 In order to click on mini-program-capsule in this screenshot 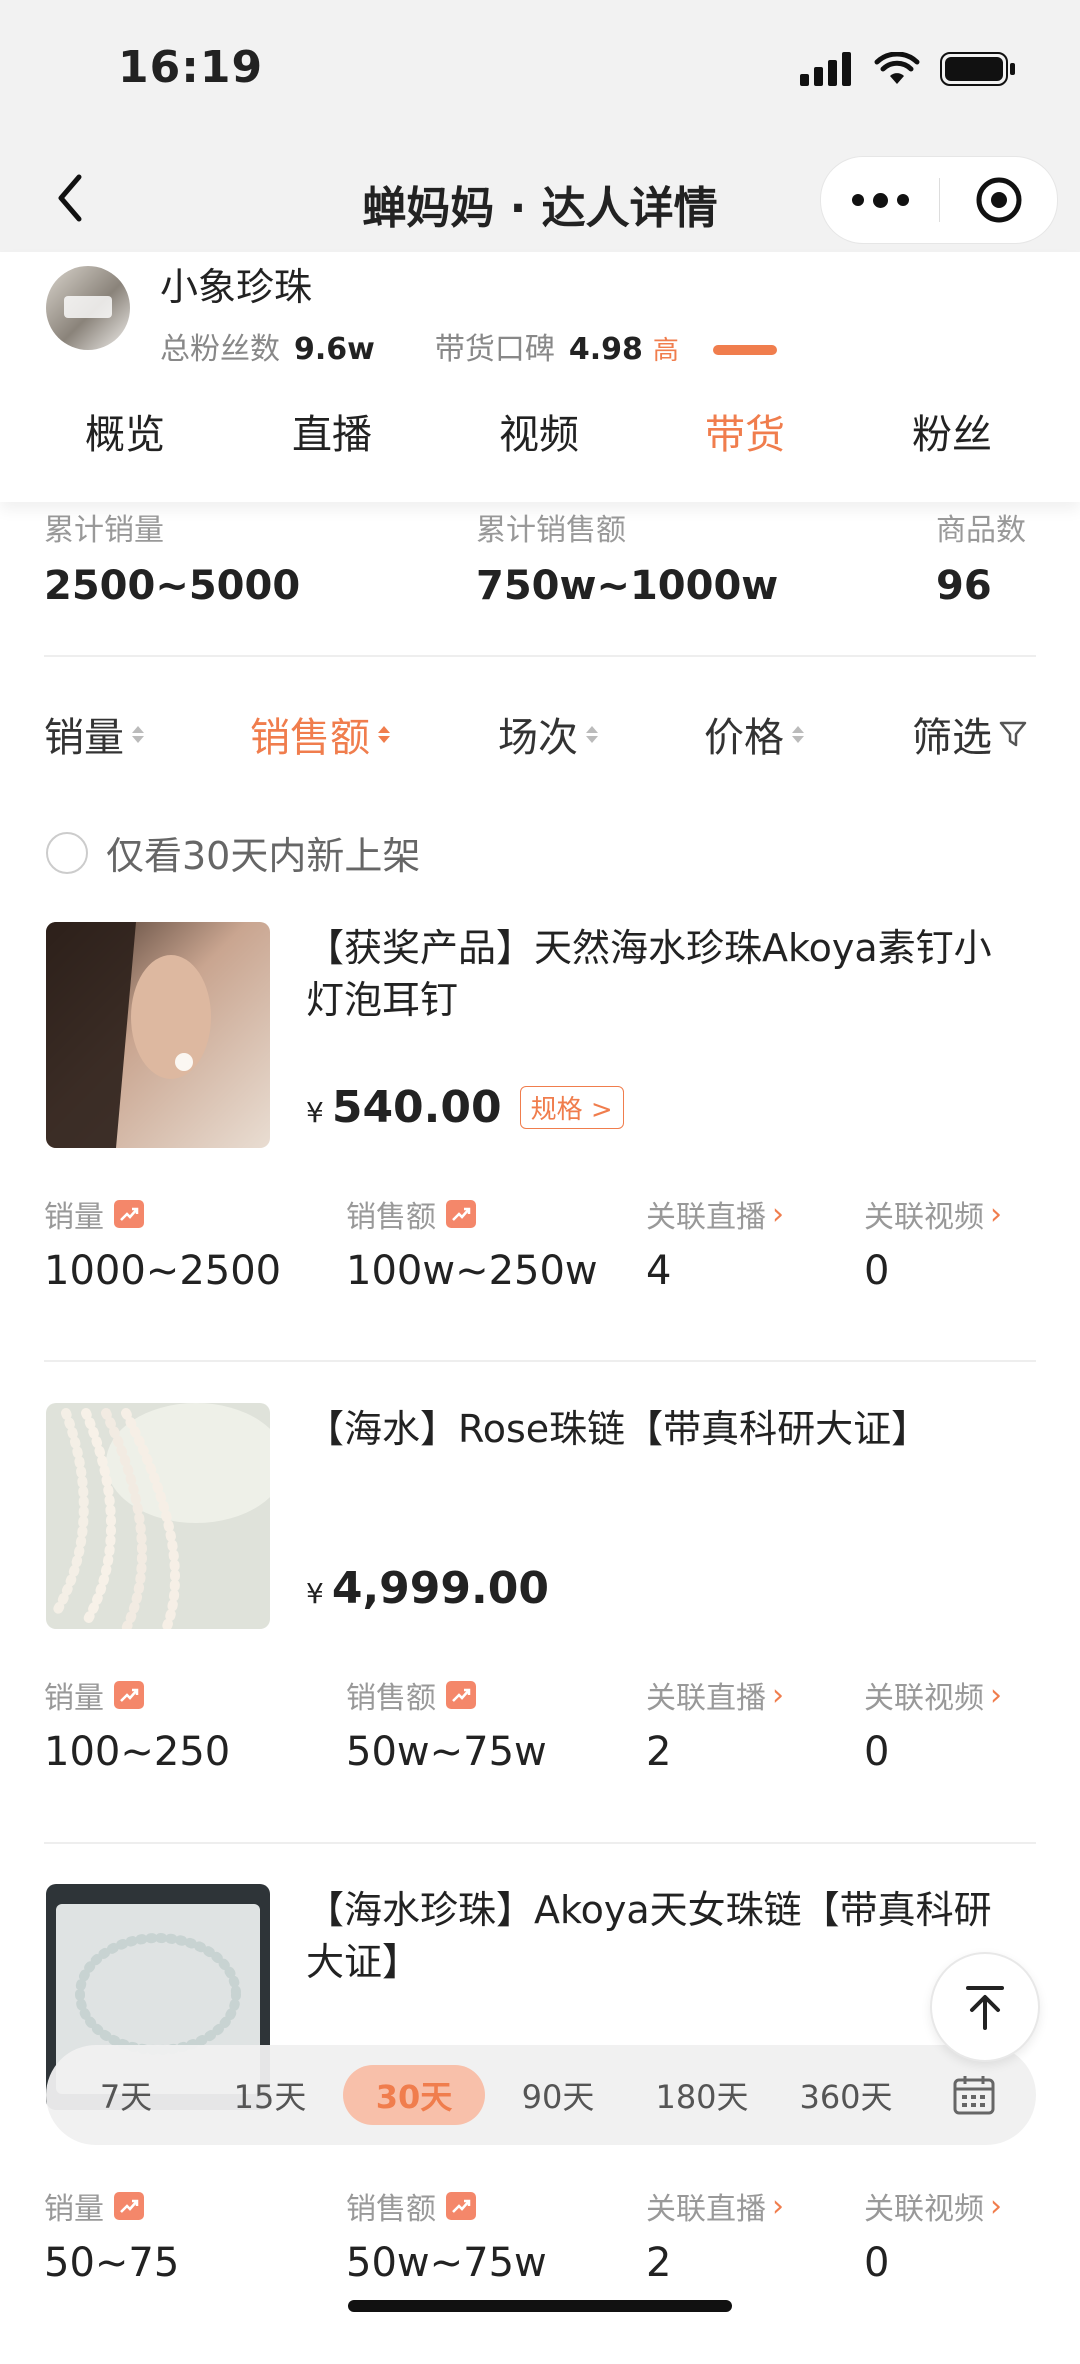, I will do `click(939, 200)`.